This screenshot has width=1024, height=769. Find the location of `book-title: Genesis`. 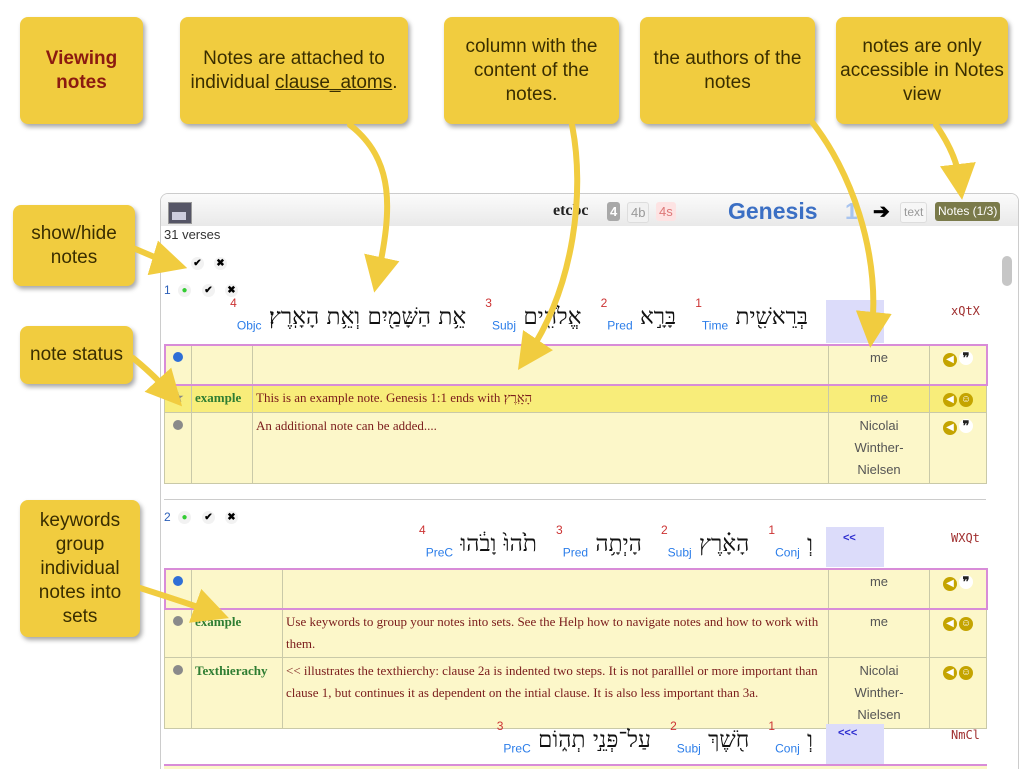

book-title: Genesis is located at coordinates (773, 211).